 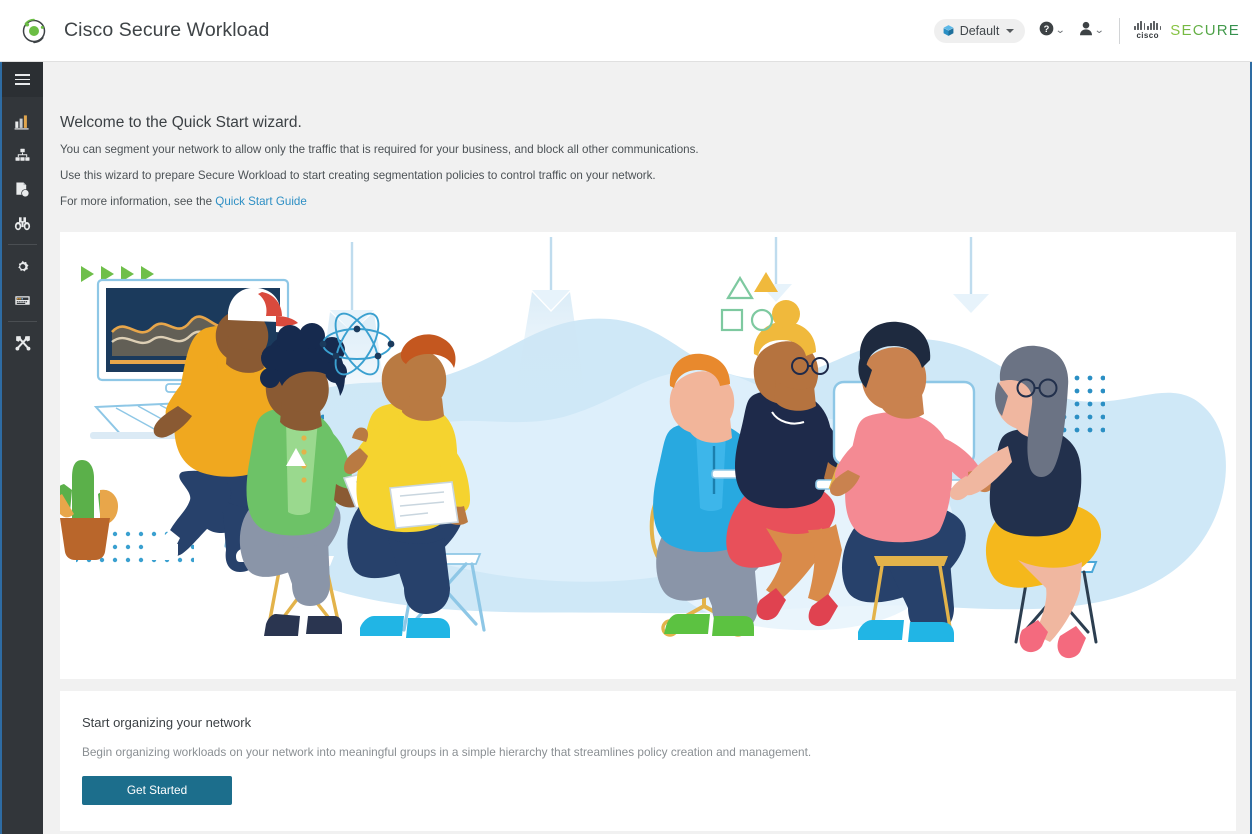 I want to click on org-hierarchy-icon, so click(x=22, y=155).